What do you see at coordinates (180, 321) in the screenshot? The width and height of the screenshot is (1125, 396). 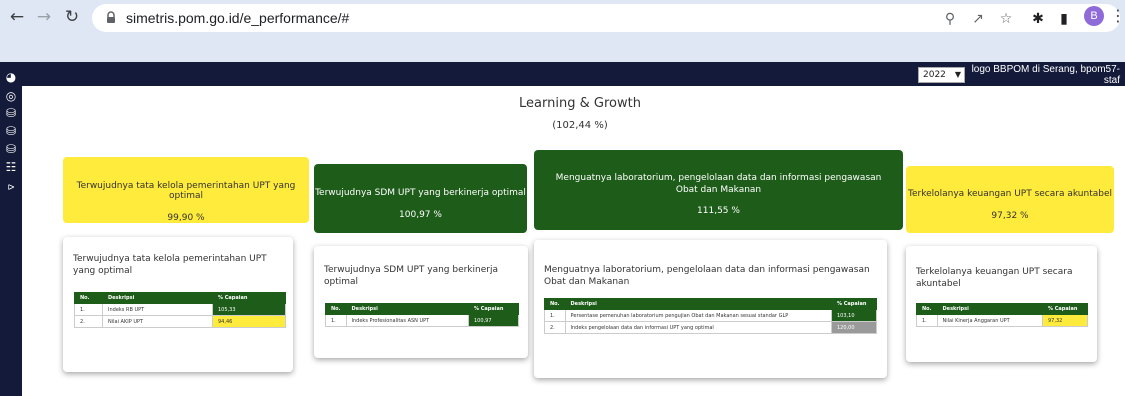 I see `table-row: 2. Nilai AKIP UPT 94,46` at bounding box center [180, 321].